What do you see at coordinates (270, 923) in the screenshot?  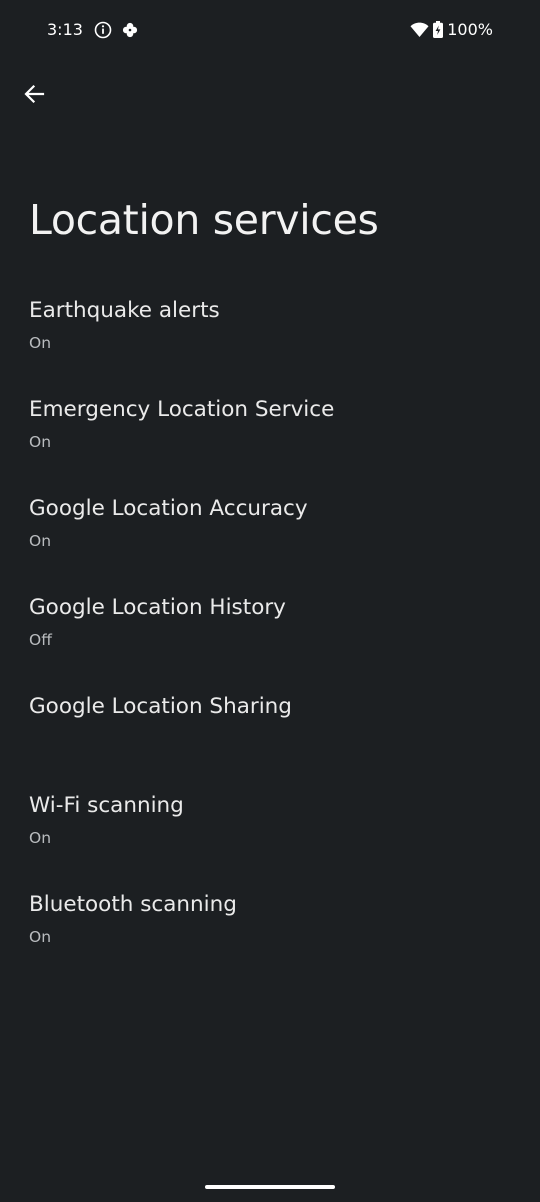 I see `setting-bluetooth-scanning: Bluetooth scanning On` at bounding box center [270, 923].